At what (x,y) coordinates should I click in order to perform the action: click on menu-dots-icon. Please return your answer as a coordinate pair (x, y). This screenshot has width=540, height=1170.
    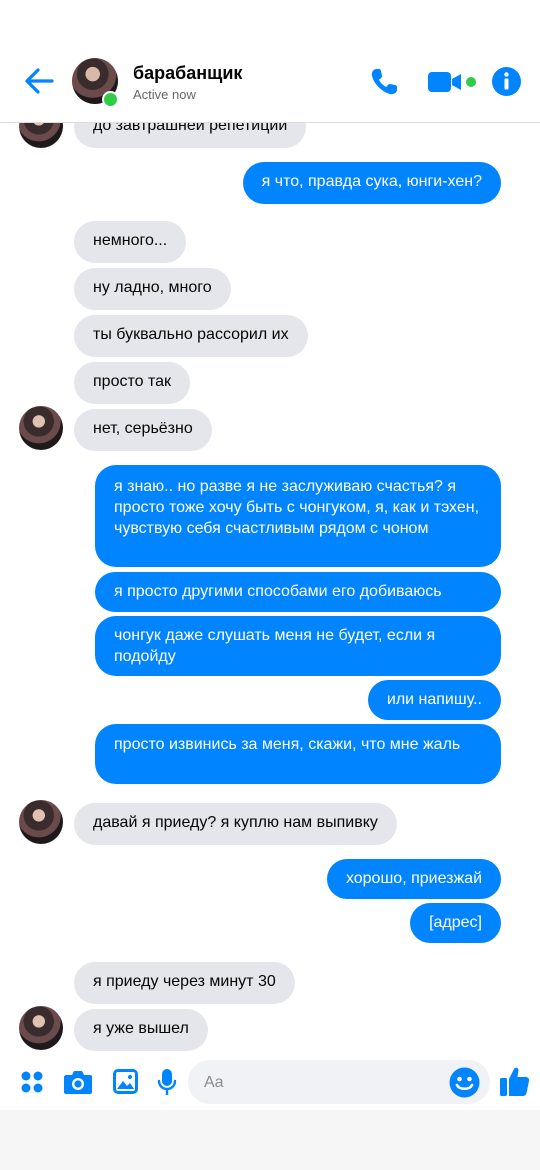
    Looking at the image, I should click on (32, 1082).